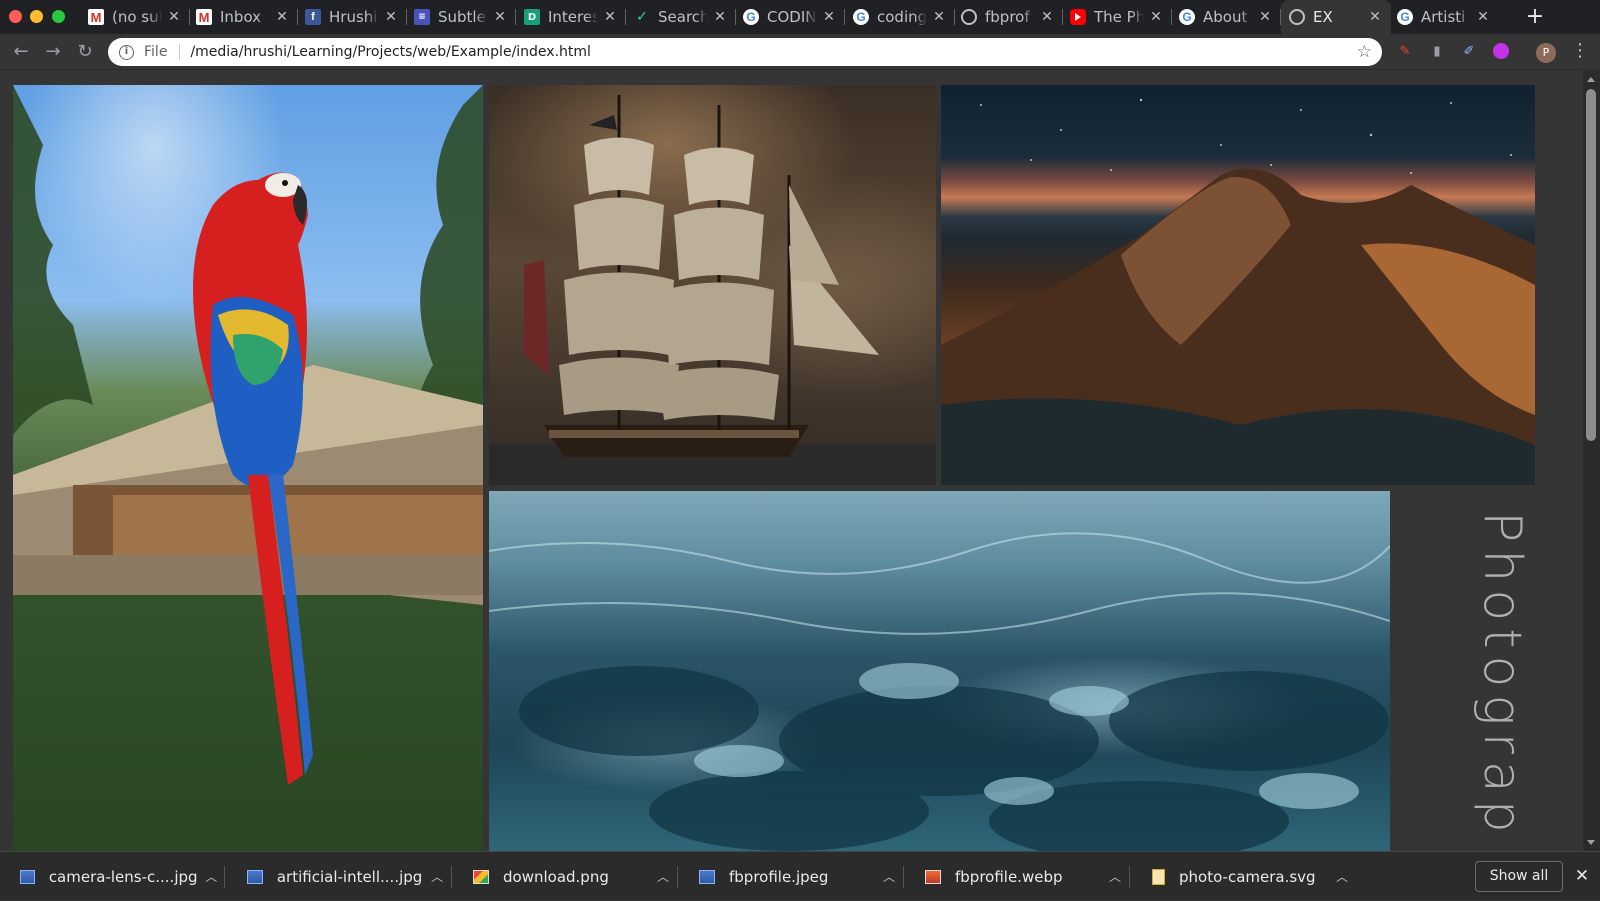 The image size is (1600, 901). I want to click on side-heading: Photograp, so click(1503, 681).